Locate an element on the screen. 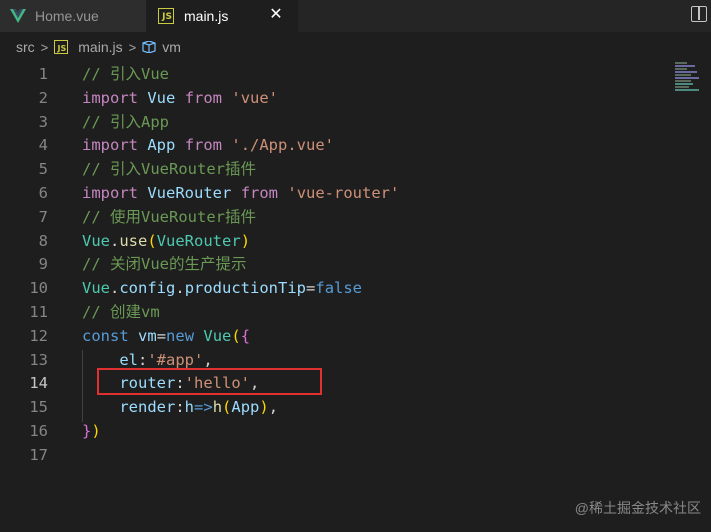 Image resolution: width=711 pixels, height=532 pixels. code-token: new is located at coordinates (180, 335).